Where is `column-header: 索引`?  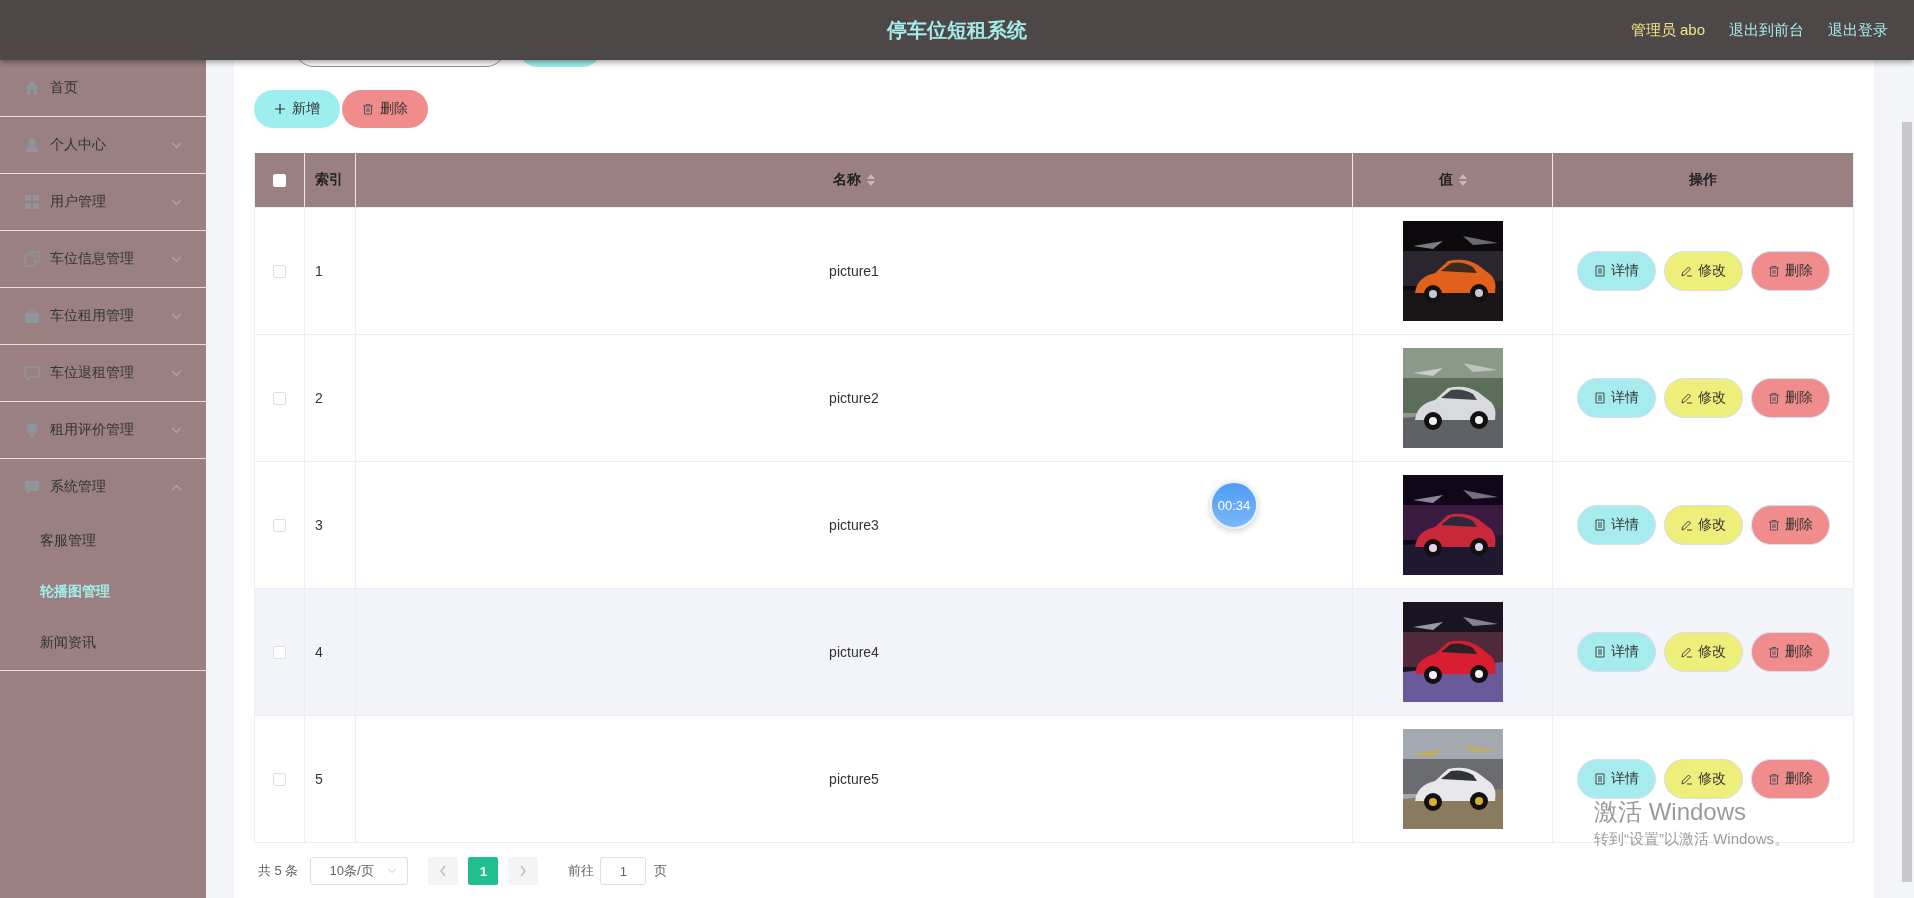 column-header: 索引 is located at coordinates (329, 180).